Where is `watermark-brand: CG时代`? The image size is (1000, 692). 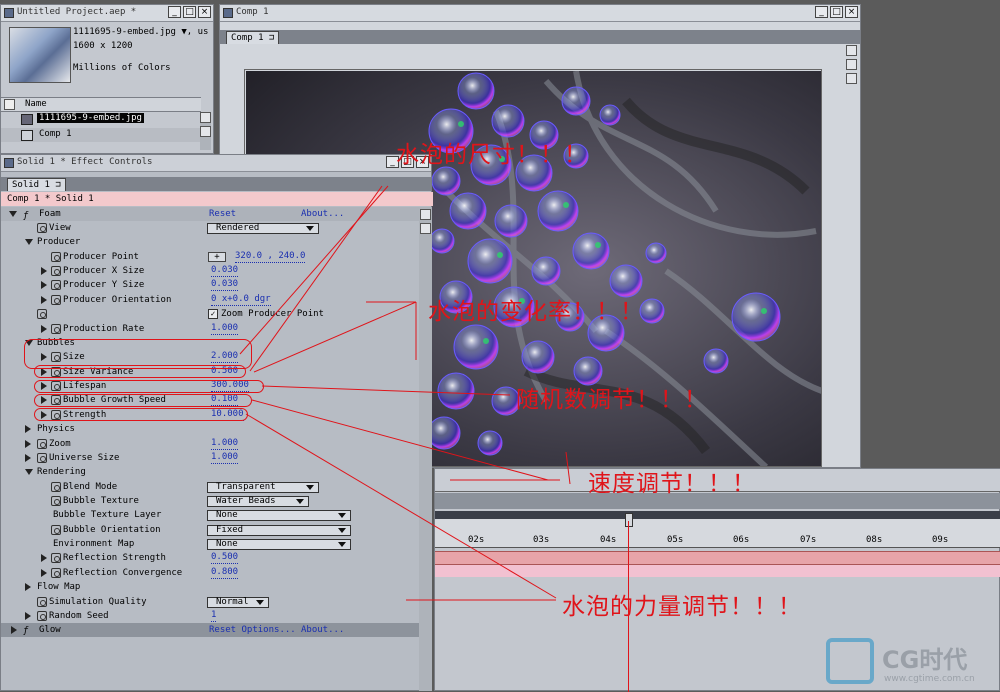 watermark-brand: CG时代 is located at coordinates (925, 660).